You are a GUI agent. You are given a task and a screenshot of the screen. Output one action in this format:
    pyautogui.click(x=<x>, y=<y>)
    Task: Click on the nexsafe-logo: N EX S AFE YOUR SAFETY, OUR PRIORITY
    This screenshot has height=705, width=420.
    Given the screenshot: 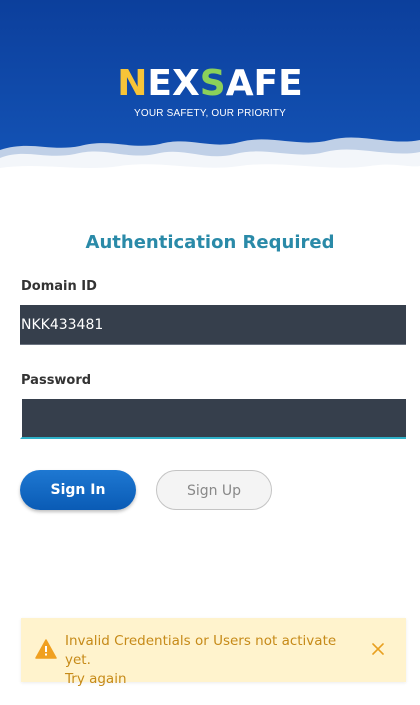 What is the action you would take?
    pyautogui.click(x=210, y=93)
    